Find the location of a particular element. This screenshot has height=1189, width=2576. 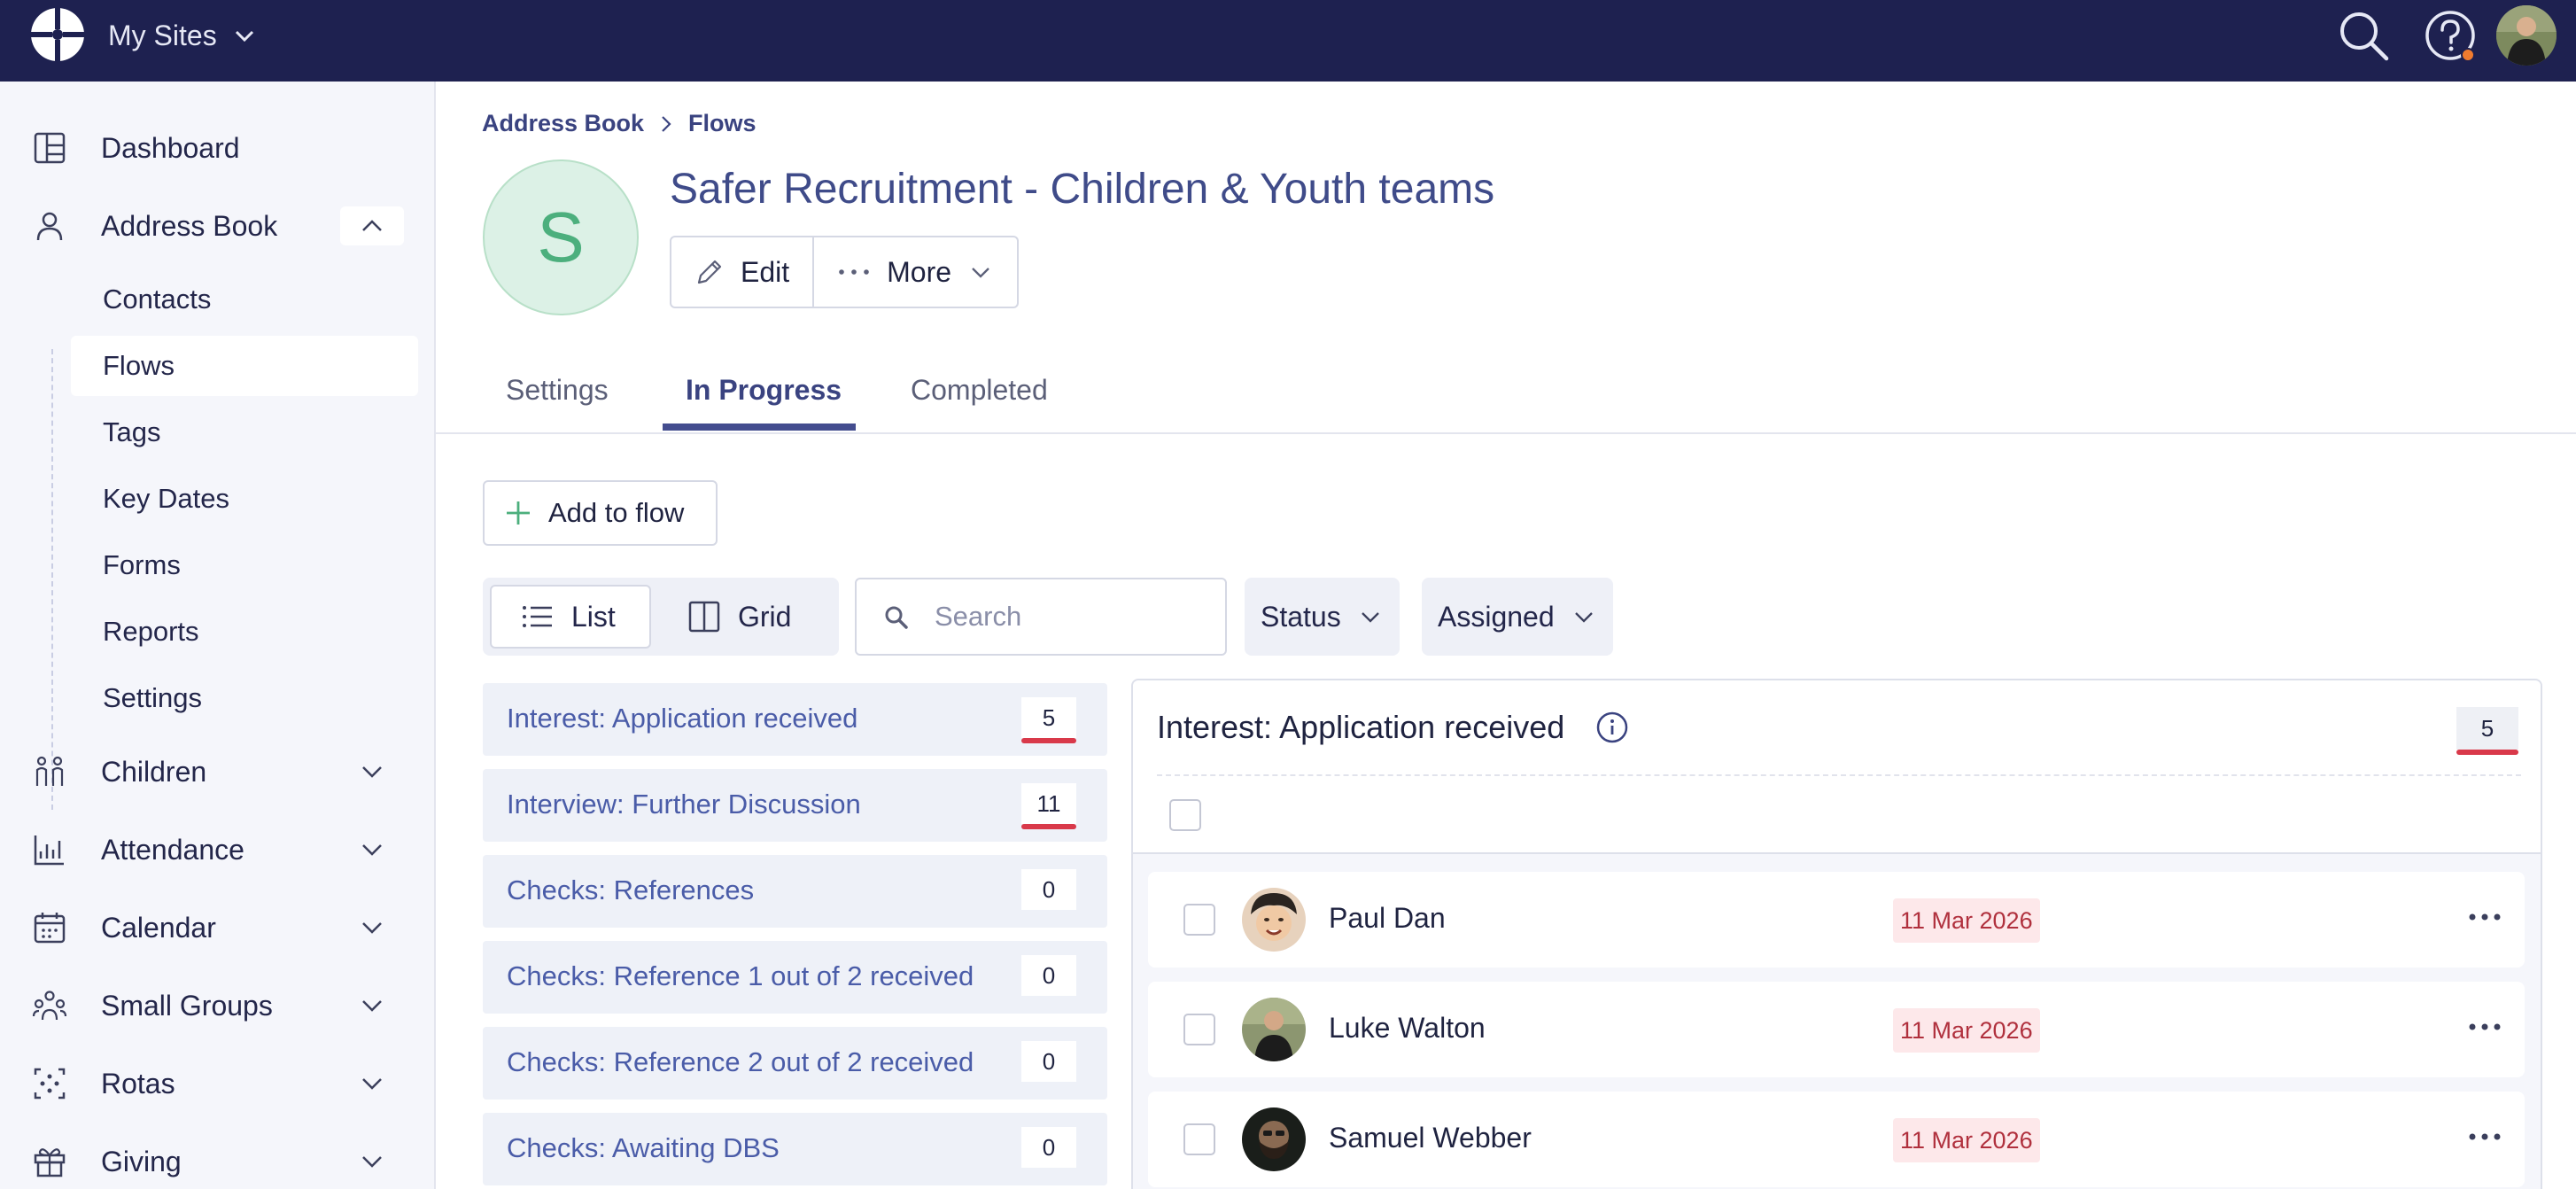

sidebar-item-label: Giving is located at coordinates (141, 1161).